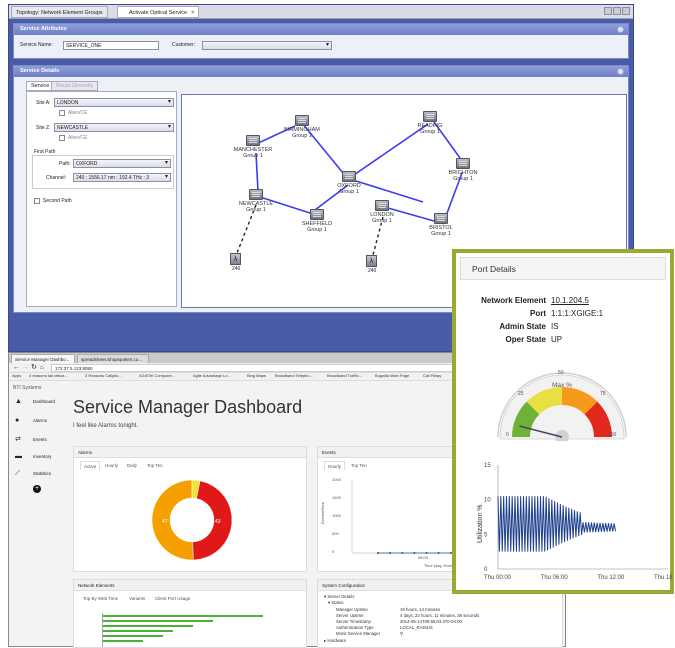 The image size is (675, 648). Describe the element at coordinates (62, 113) in the screenshot. I see `site-a-alien-checkbox` at that location.